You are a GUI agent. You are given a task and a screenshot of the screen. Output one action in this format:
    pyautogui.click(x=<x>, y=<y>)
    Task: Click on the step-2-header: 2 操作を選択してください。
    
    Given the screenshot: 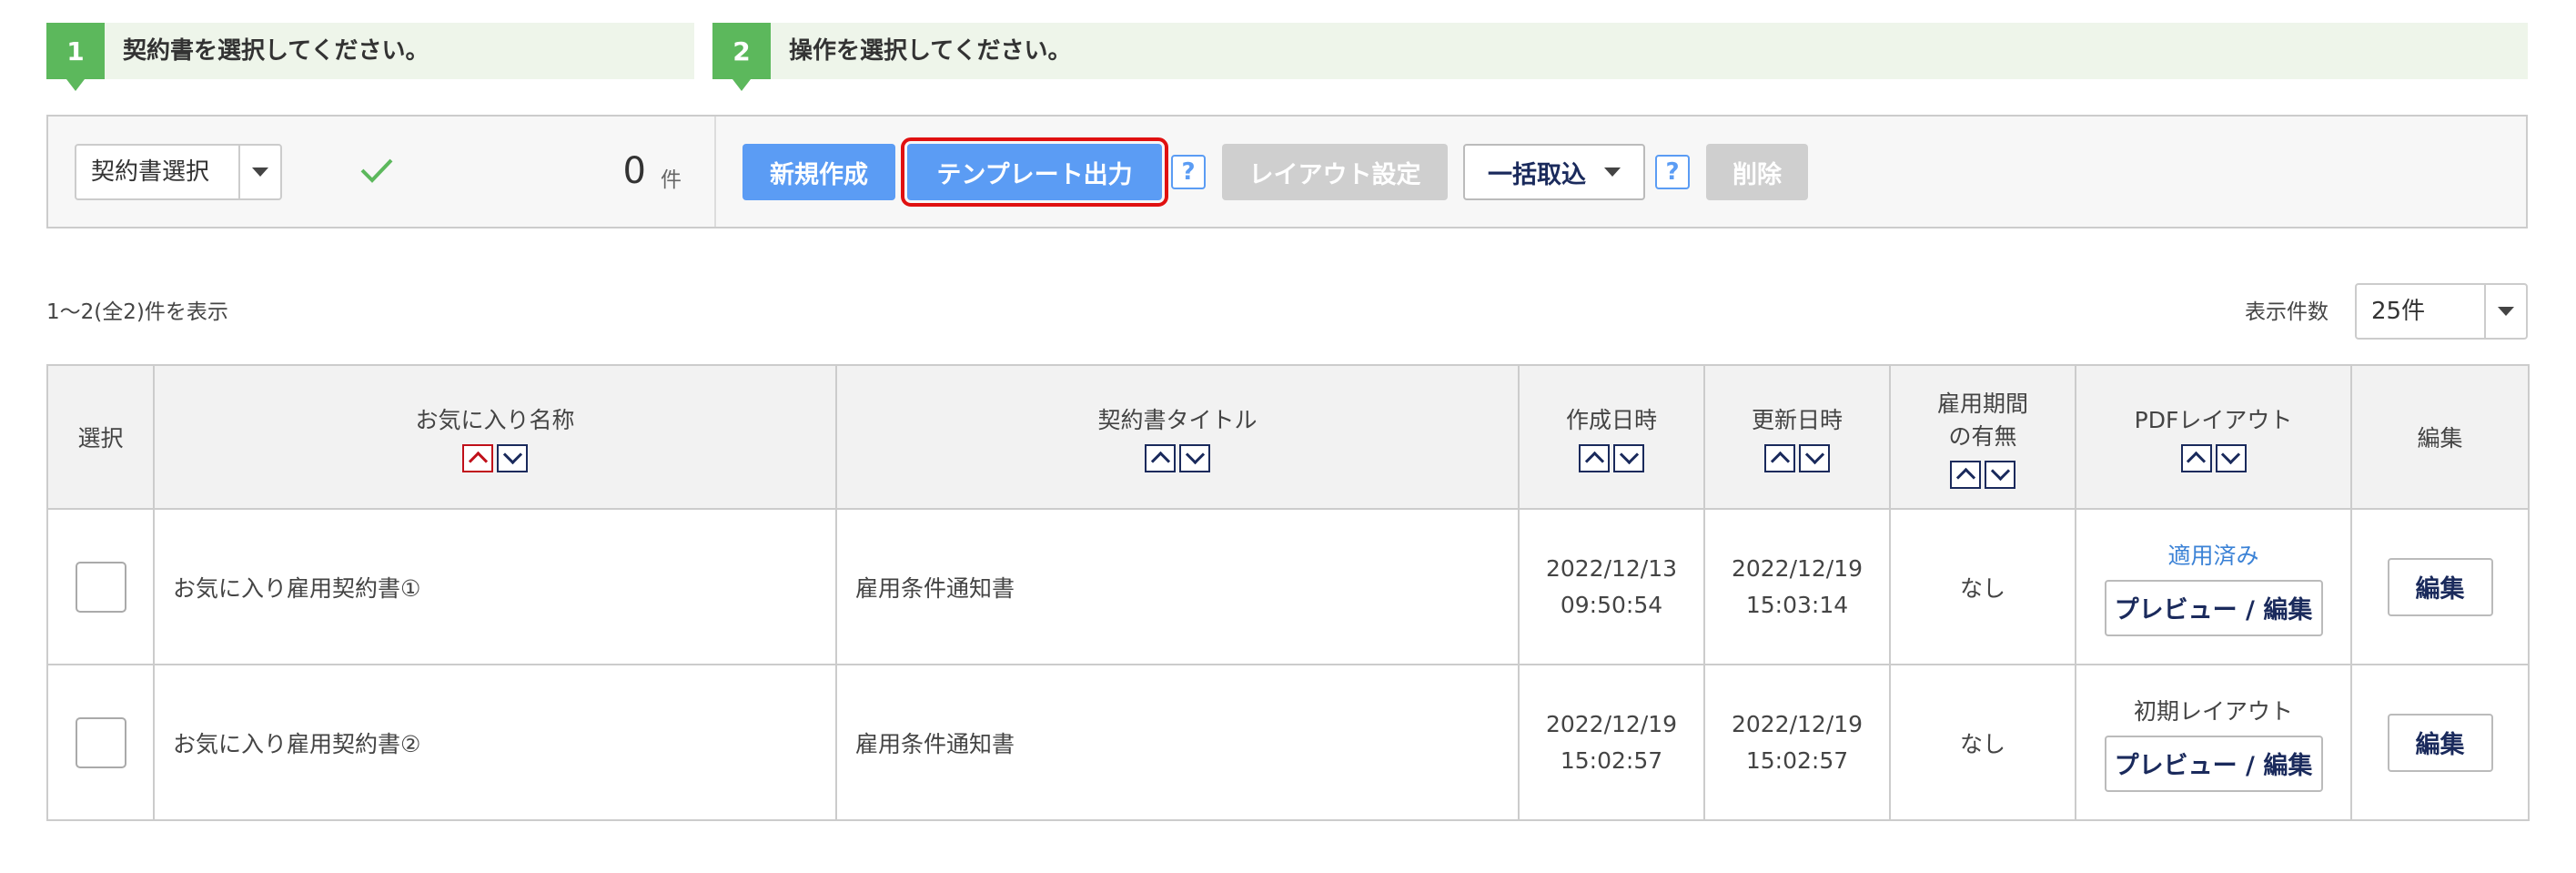 What is the action you would take?
    pyautogui.click(x=1620, y=57)
    